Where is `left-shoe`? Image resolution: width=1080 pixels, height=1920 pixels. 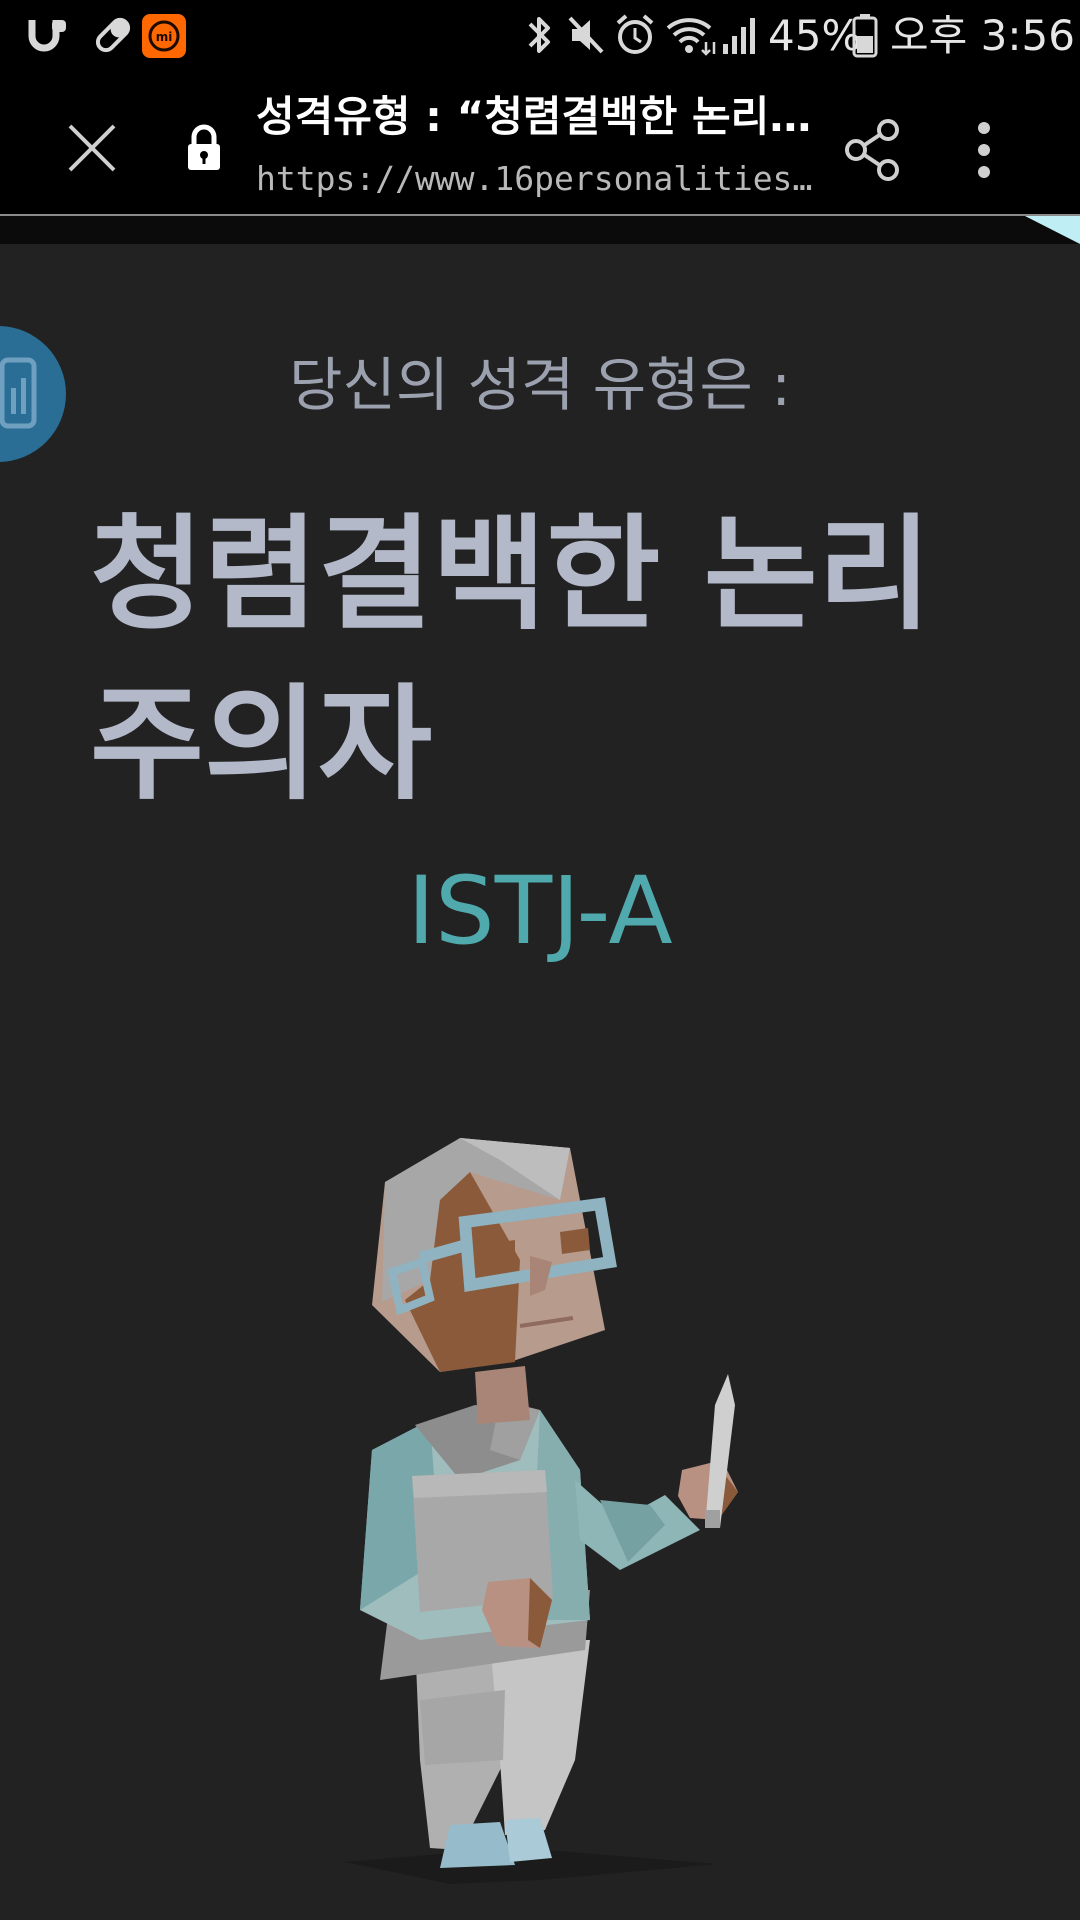
left-shoe is located at coordinates (477, 1845).